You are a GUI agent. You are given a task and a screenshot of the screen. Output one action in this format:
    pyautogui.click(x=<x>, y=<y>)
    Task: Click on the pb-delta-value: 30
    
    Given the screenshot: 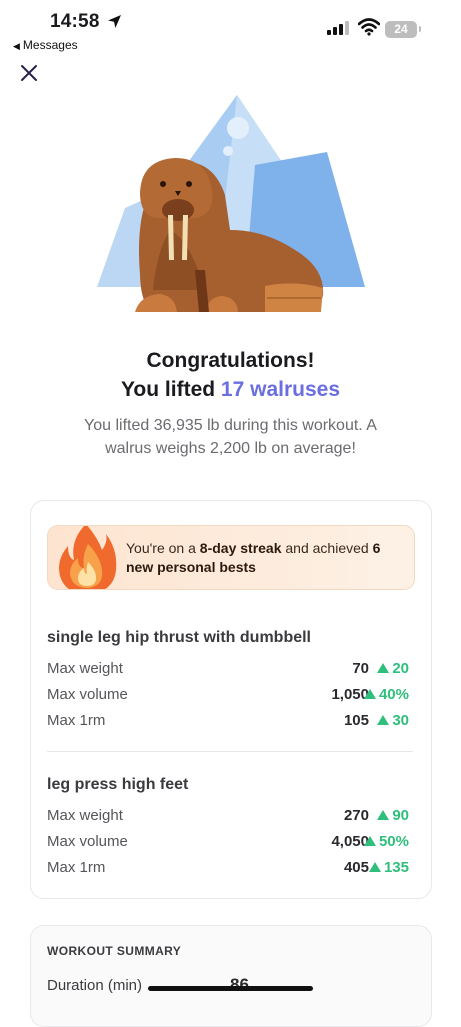 What is the action you would take?
    pyautogui.click(x=400, y=720)
    